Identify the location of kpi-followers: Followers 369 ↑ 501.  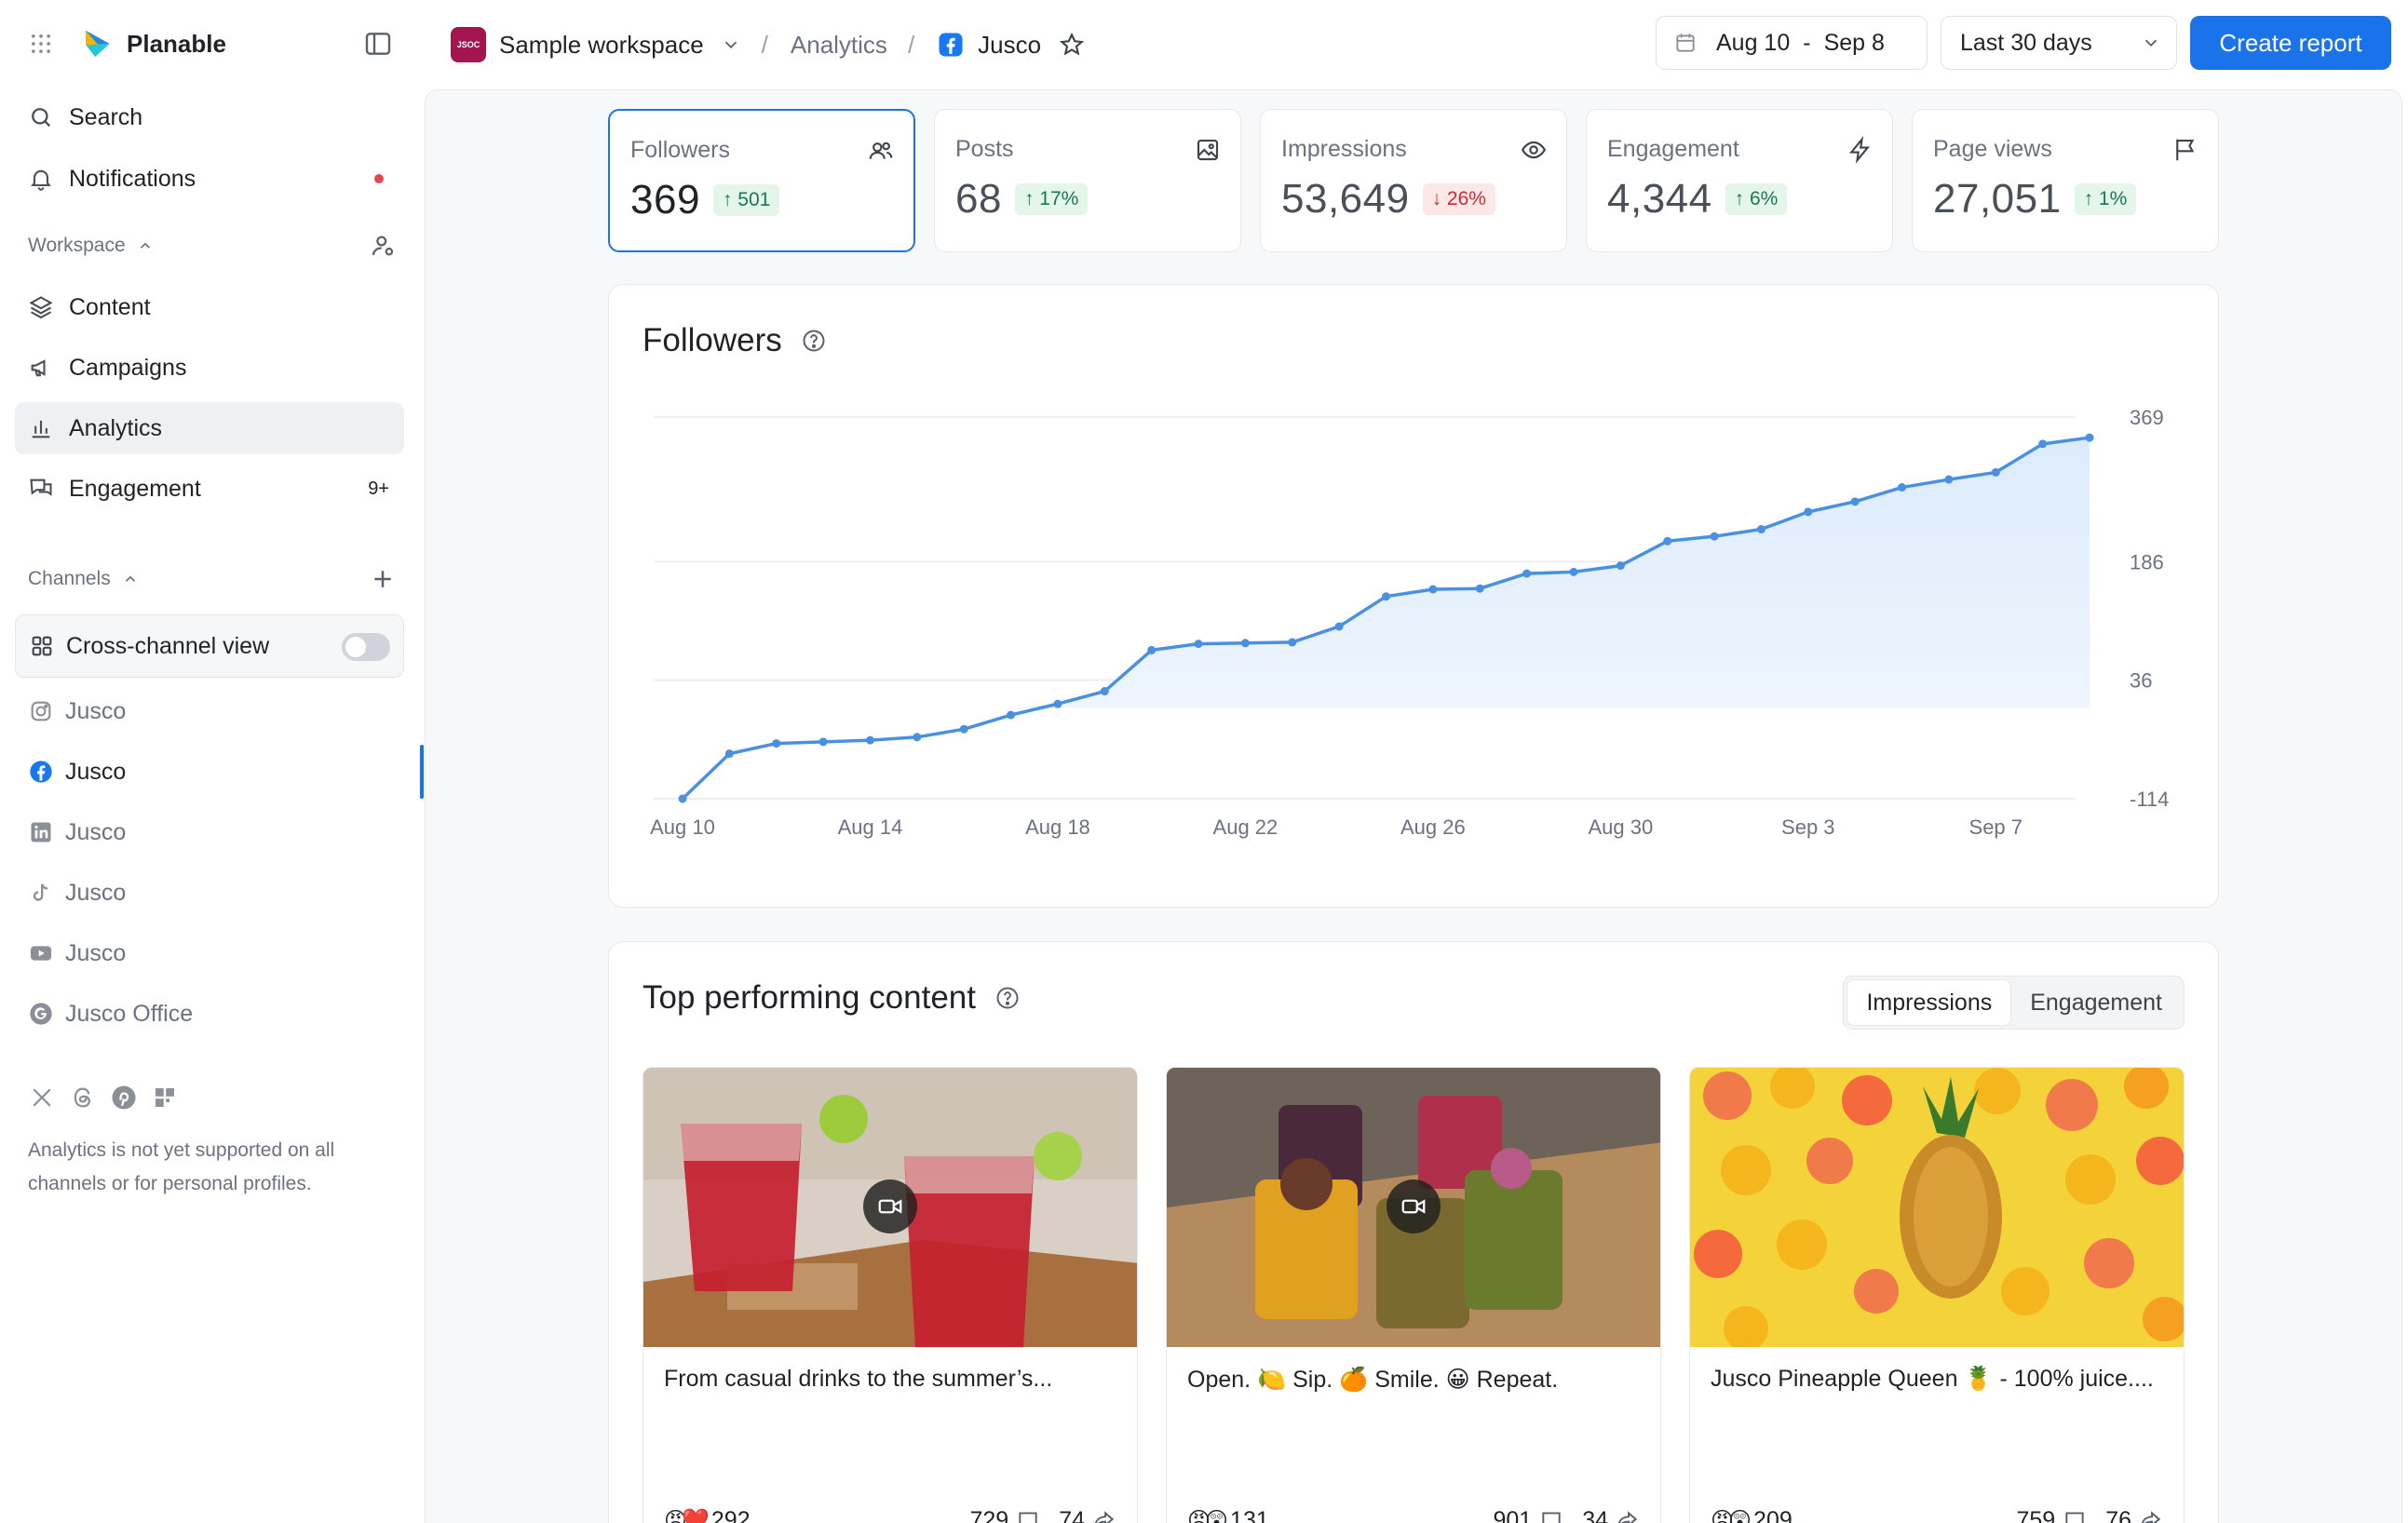
(761, 180).